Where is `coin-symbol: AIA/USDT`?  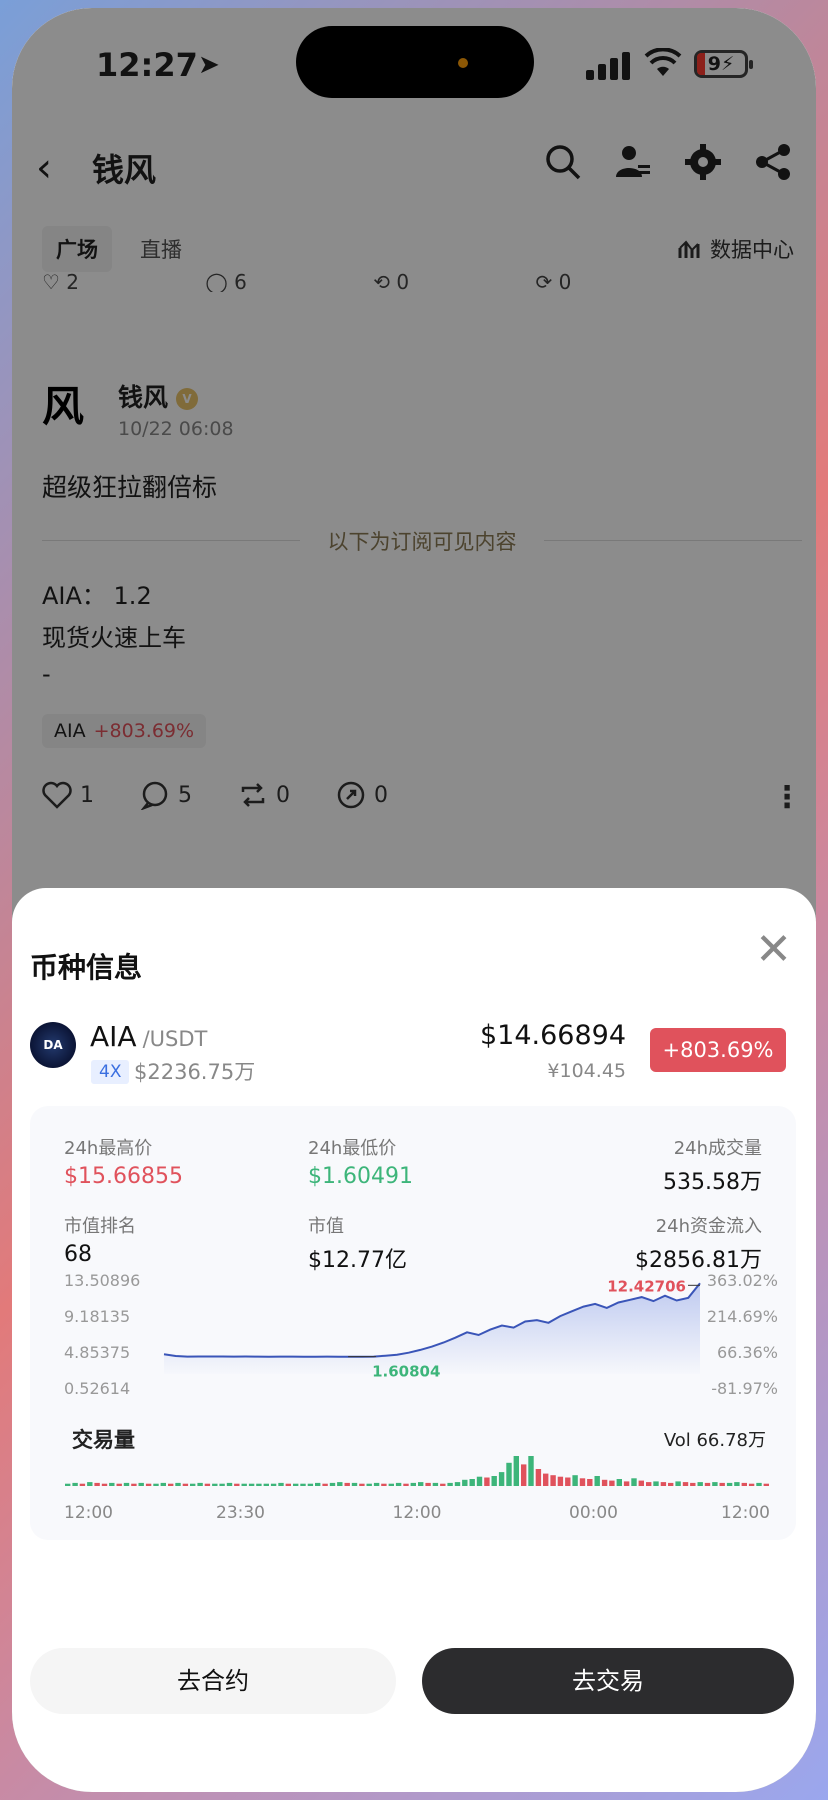
coin-symbol: AIA/USDT is located at coordinates (149, 1036).